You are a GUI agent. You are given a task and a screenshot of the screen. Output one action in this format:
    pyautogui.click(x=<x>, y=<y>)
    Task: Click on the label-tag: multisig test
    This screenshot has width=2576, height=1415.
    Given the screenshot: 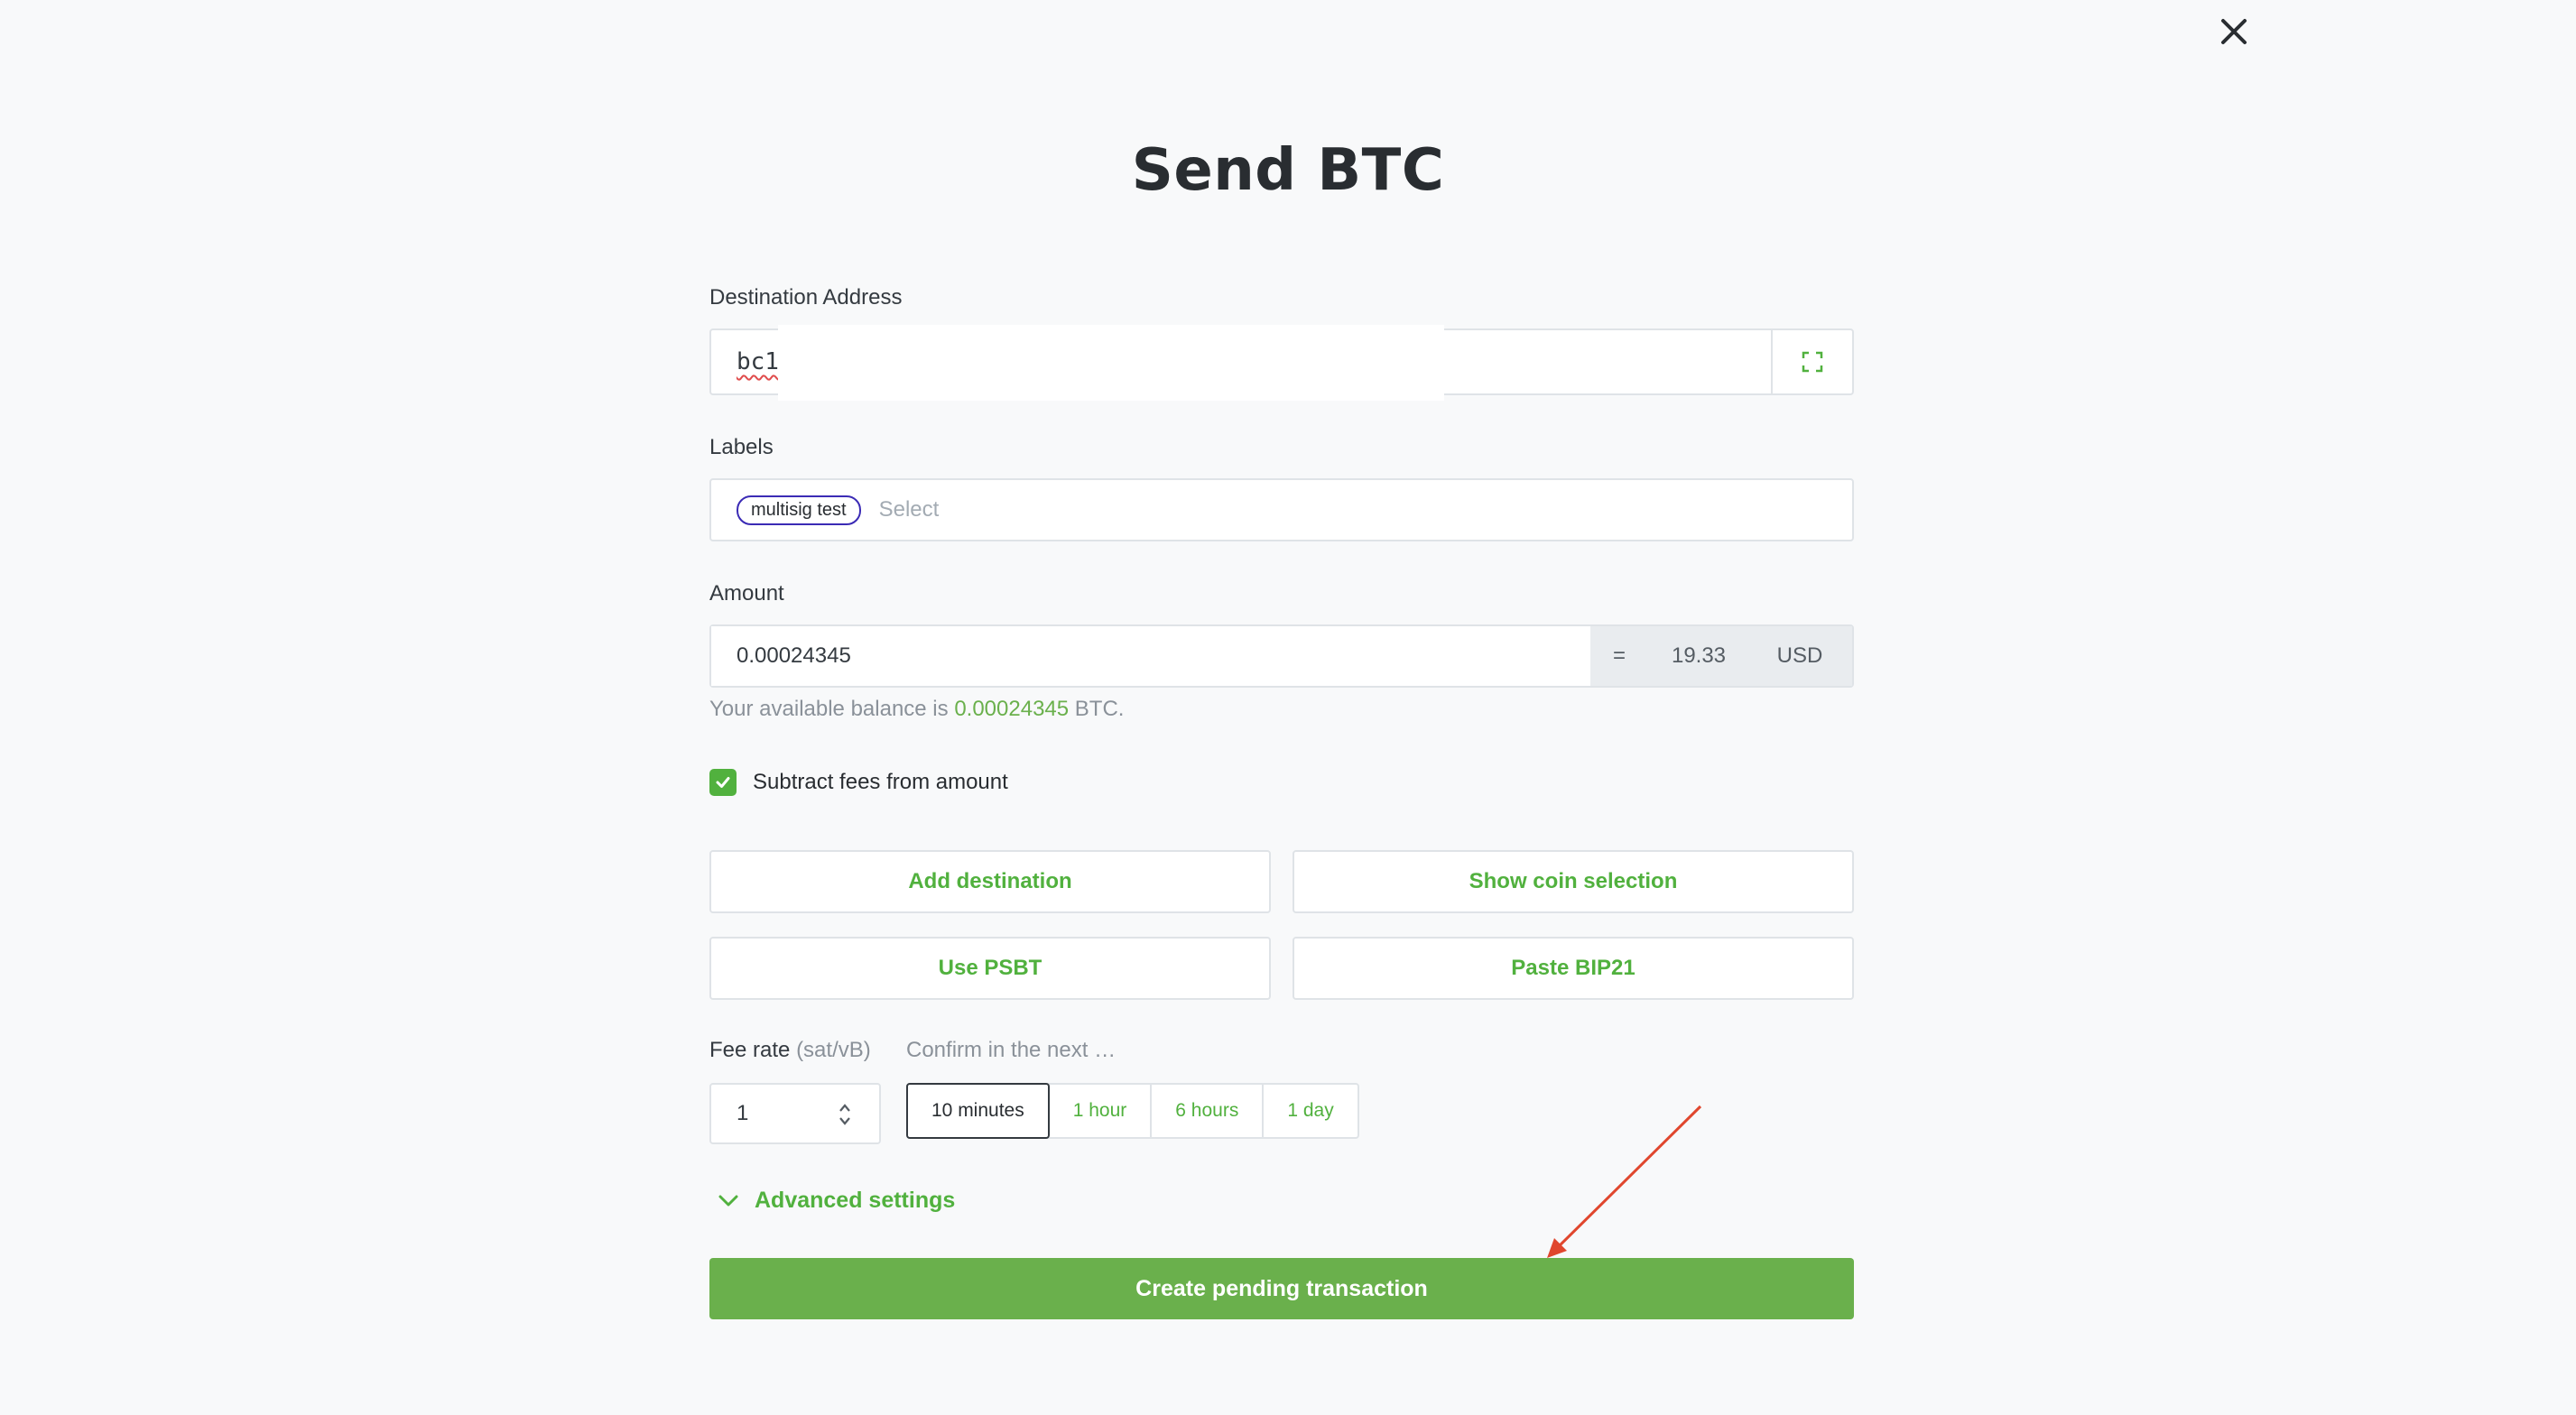 What is the action you would take?
    pyautogui.click(x=799, y=510)
    